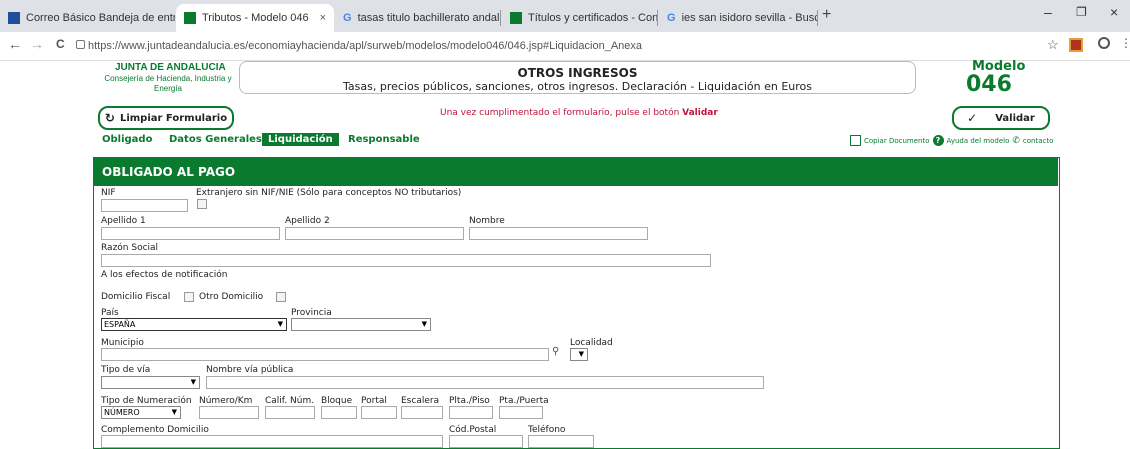 The image size is (1130, 449). I want to click on nif-input, so click(144, 205).